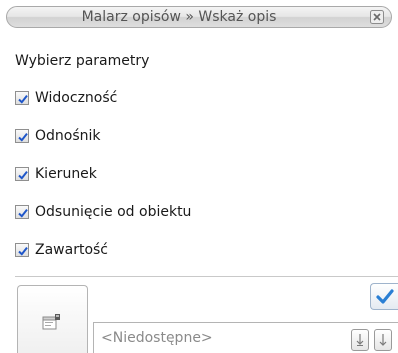 The image size is (398, 353). What do you see at coordinates (22, 212) in the screenshot?
I see `offset-checkbox` at bounding box center [22, 212].